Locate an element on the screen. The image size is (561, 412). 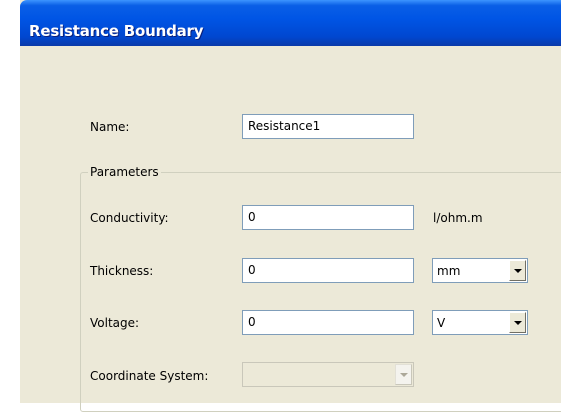
name-field: Resistance1 is located at coordinates (328, 126).